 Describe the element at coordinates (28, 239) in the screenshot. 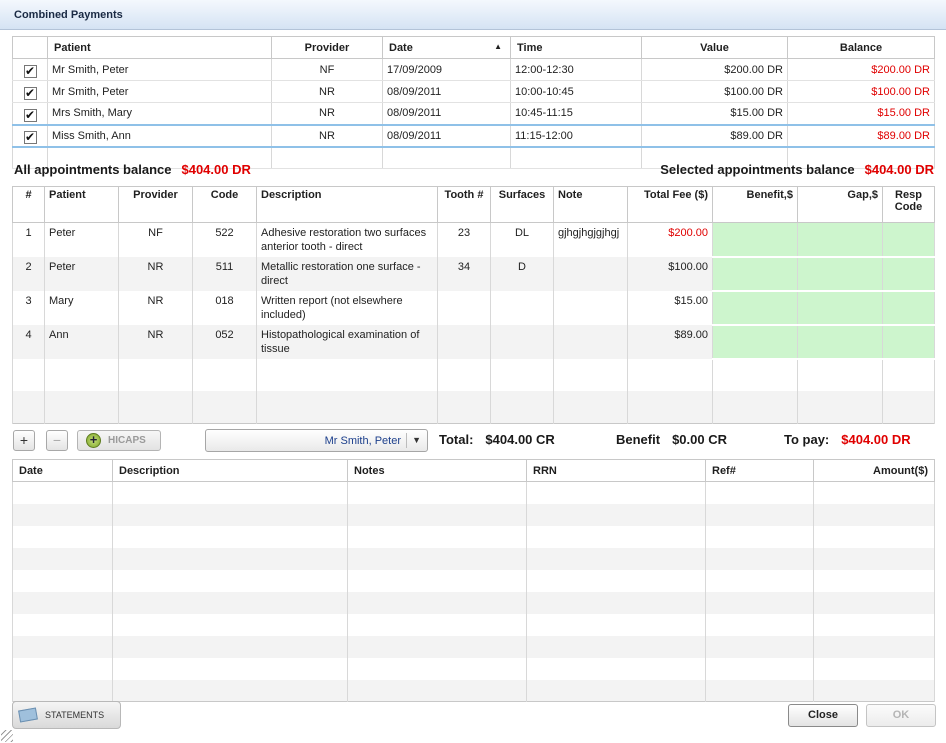

I see `item-num: 1` at that location.